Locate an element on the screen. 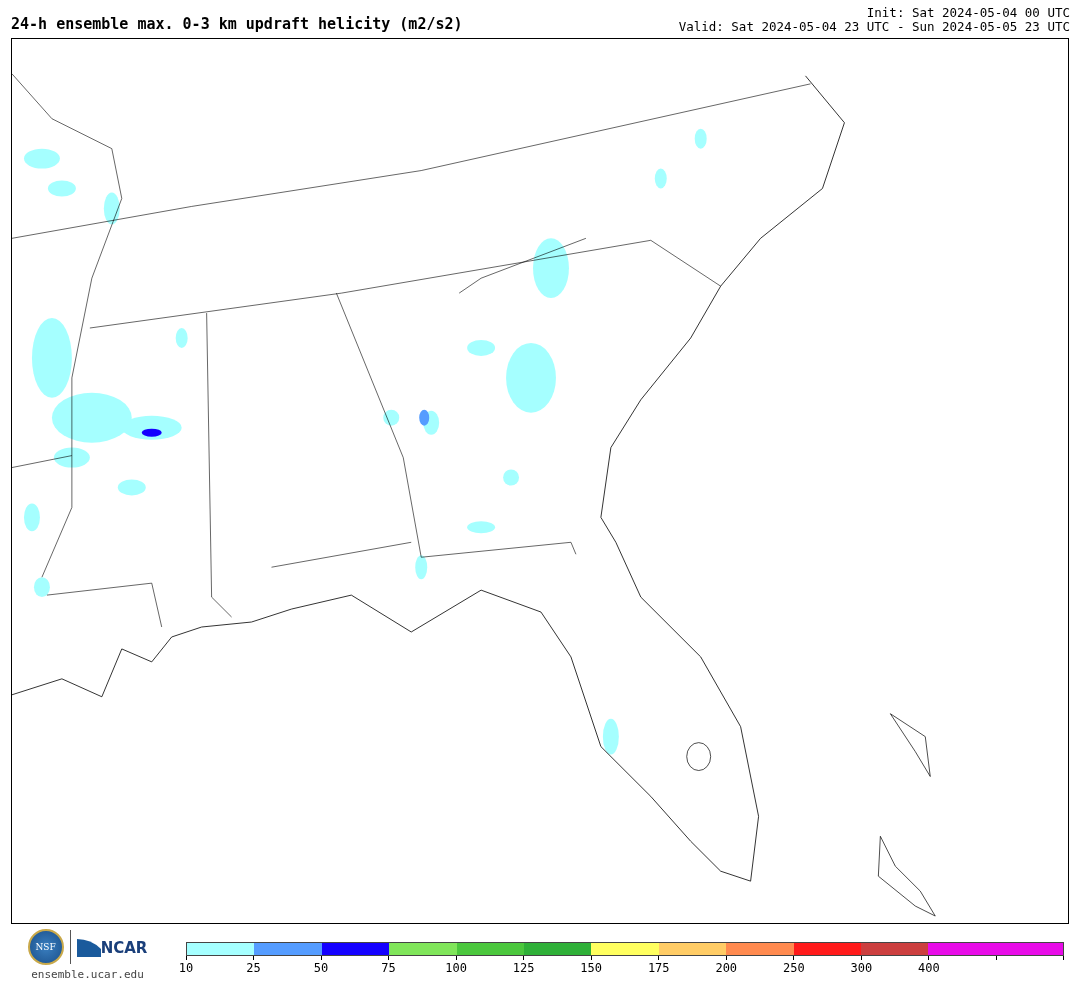 The width and height of the screenshot is (1080, 988). valid-time: Valid: Sat 2024-05-04 23 UTC - Sun 2024-05-05 23 UTC is located at coordinates (874, 27).